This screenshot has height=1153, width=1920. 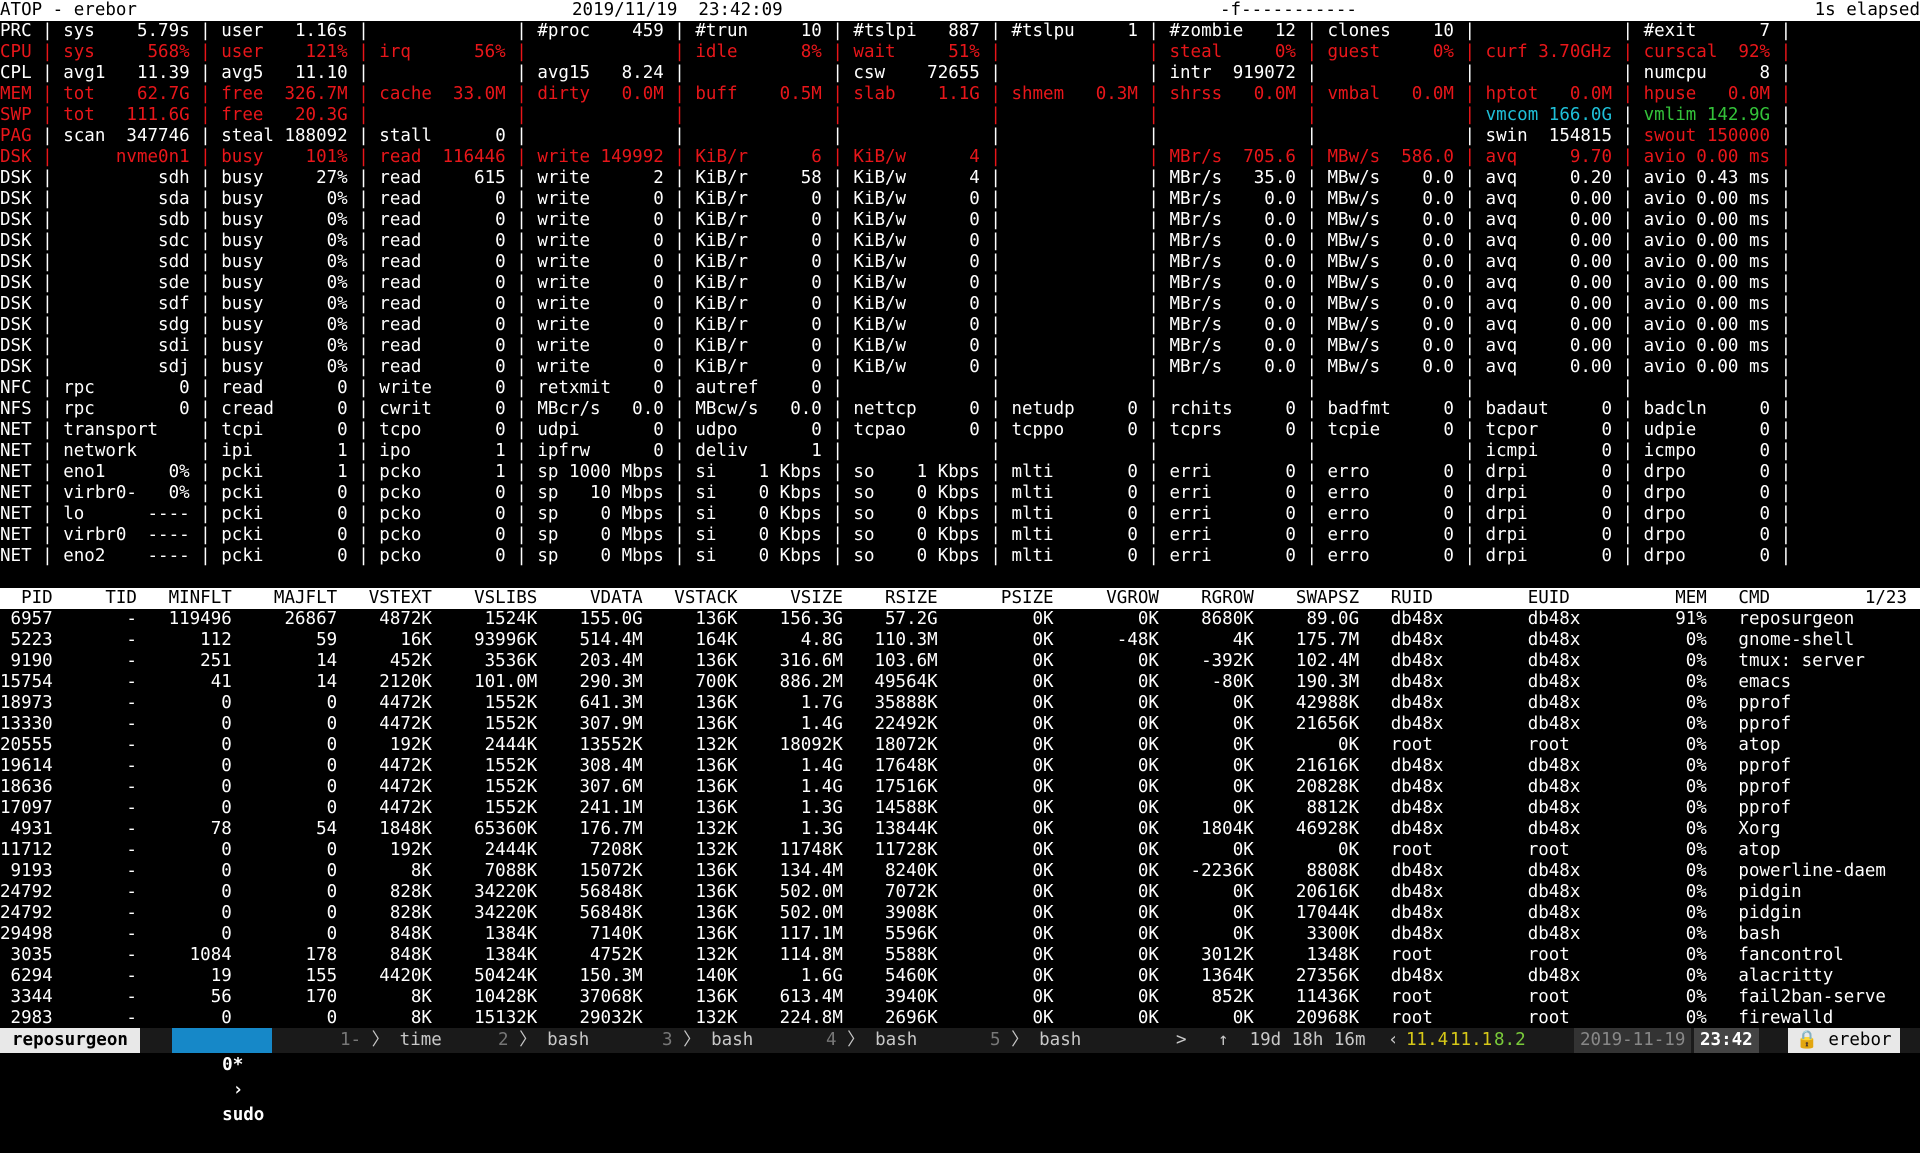 I want to click on session-name: reposurgeon, so click(x=70, y=1040).